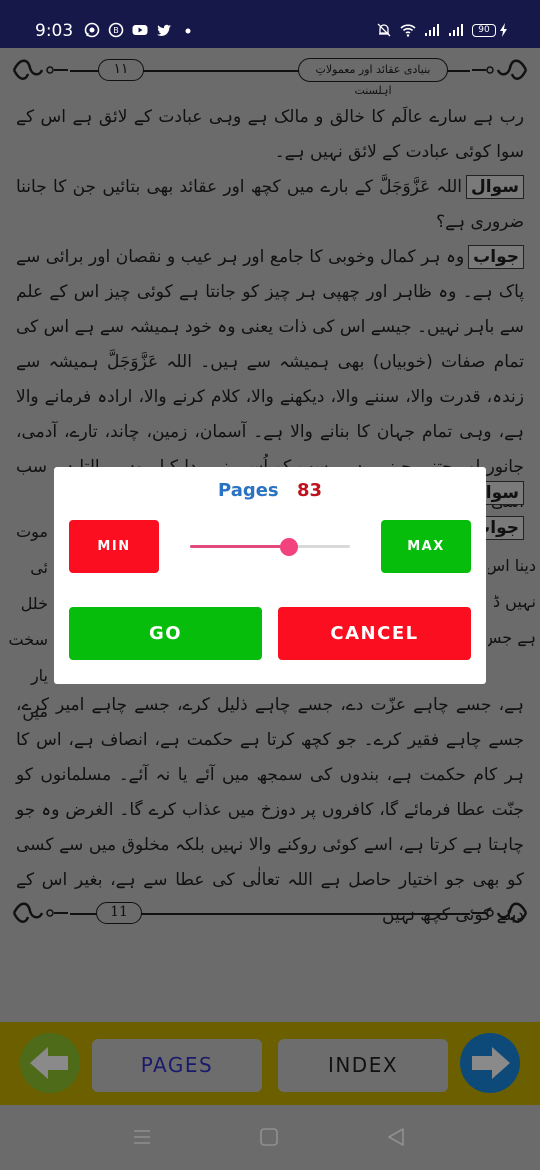 The image size is (540, 1170). Describe the element at coordinates (496, 257) in the screenshot. I see `answer-label: جواب` at that location.